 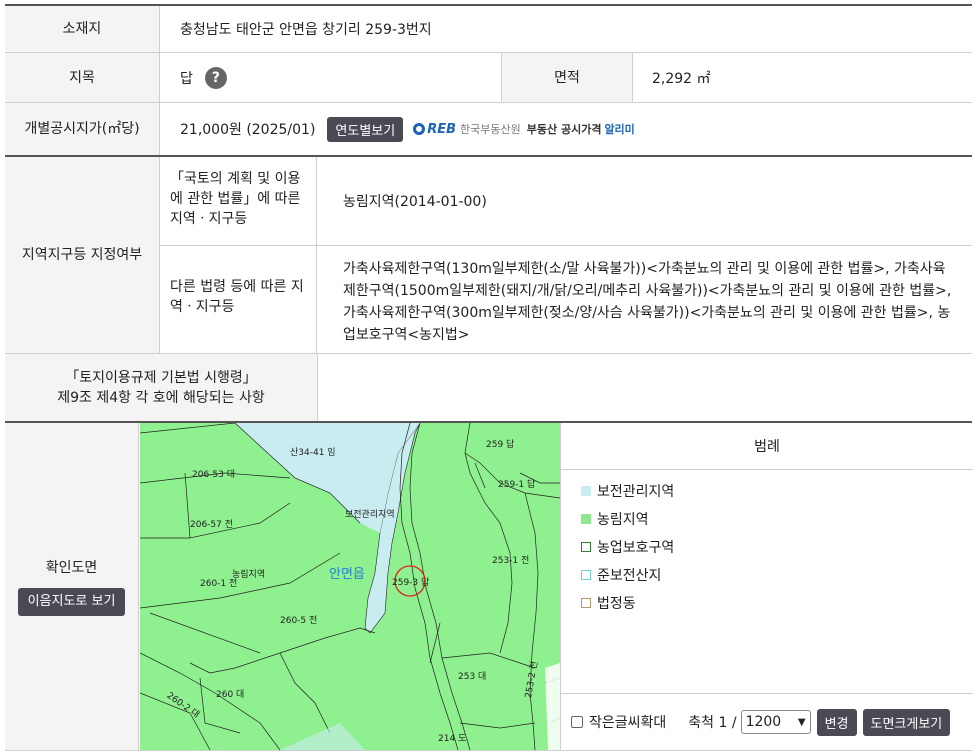 I want to click on scale-select-value: 1200, so click(x=763, y=722).